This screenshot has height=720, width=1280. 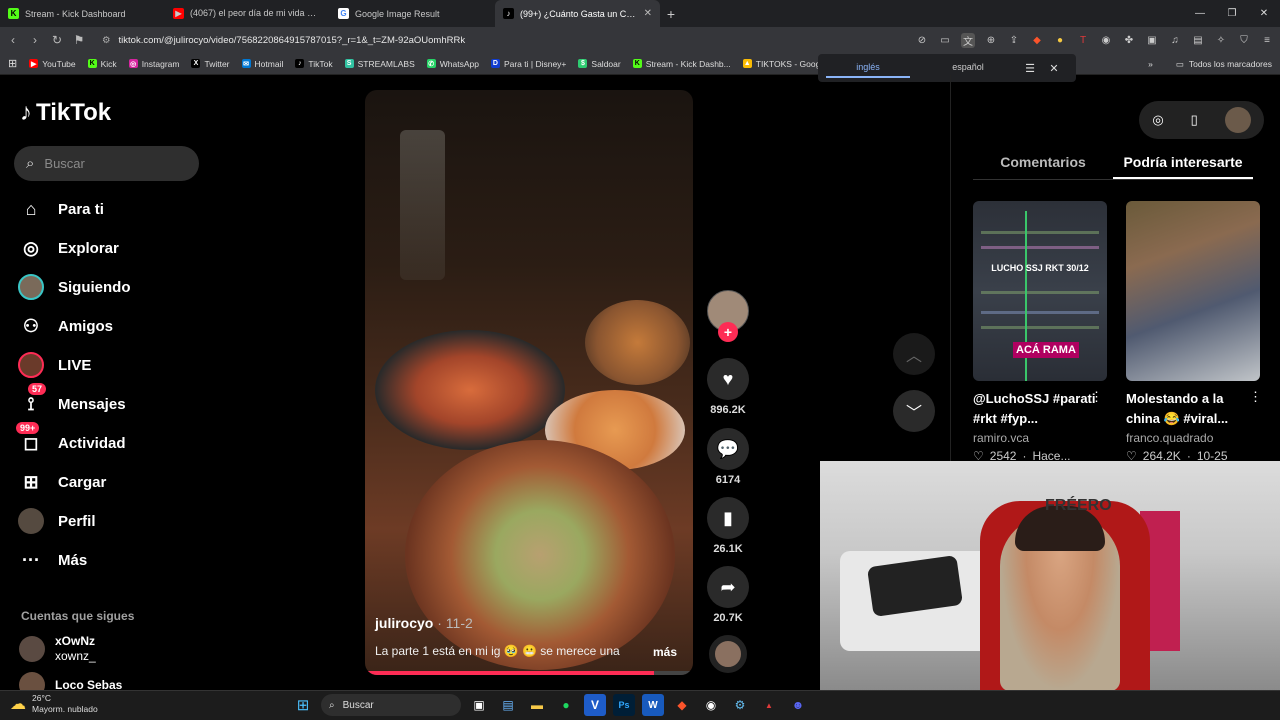 I want to click on site-info-icon: ⚙, so click(x=106, y=40).